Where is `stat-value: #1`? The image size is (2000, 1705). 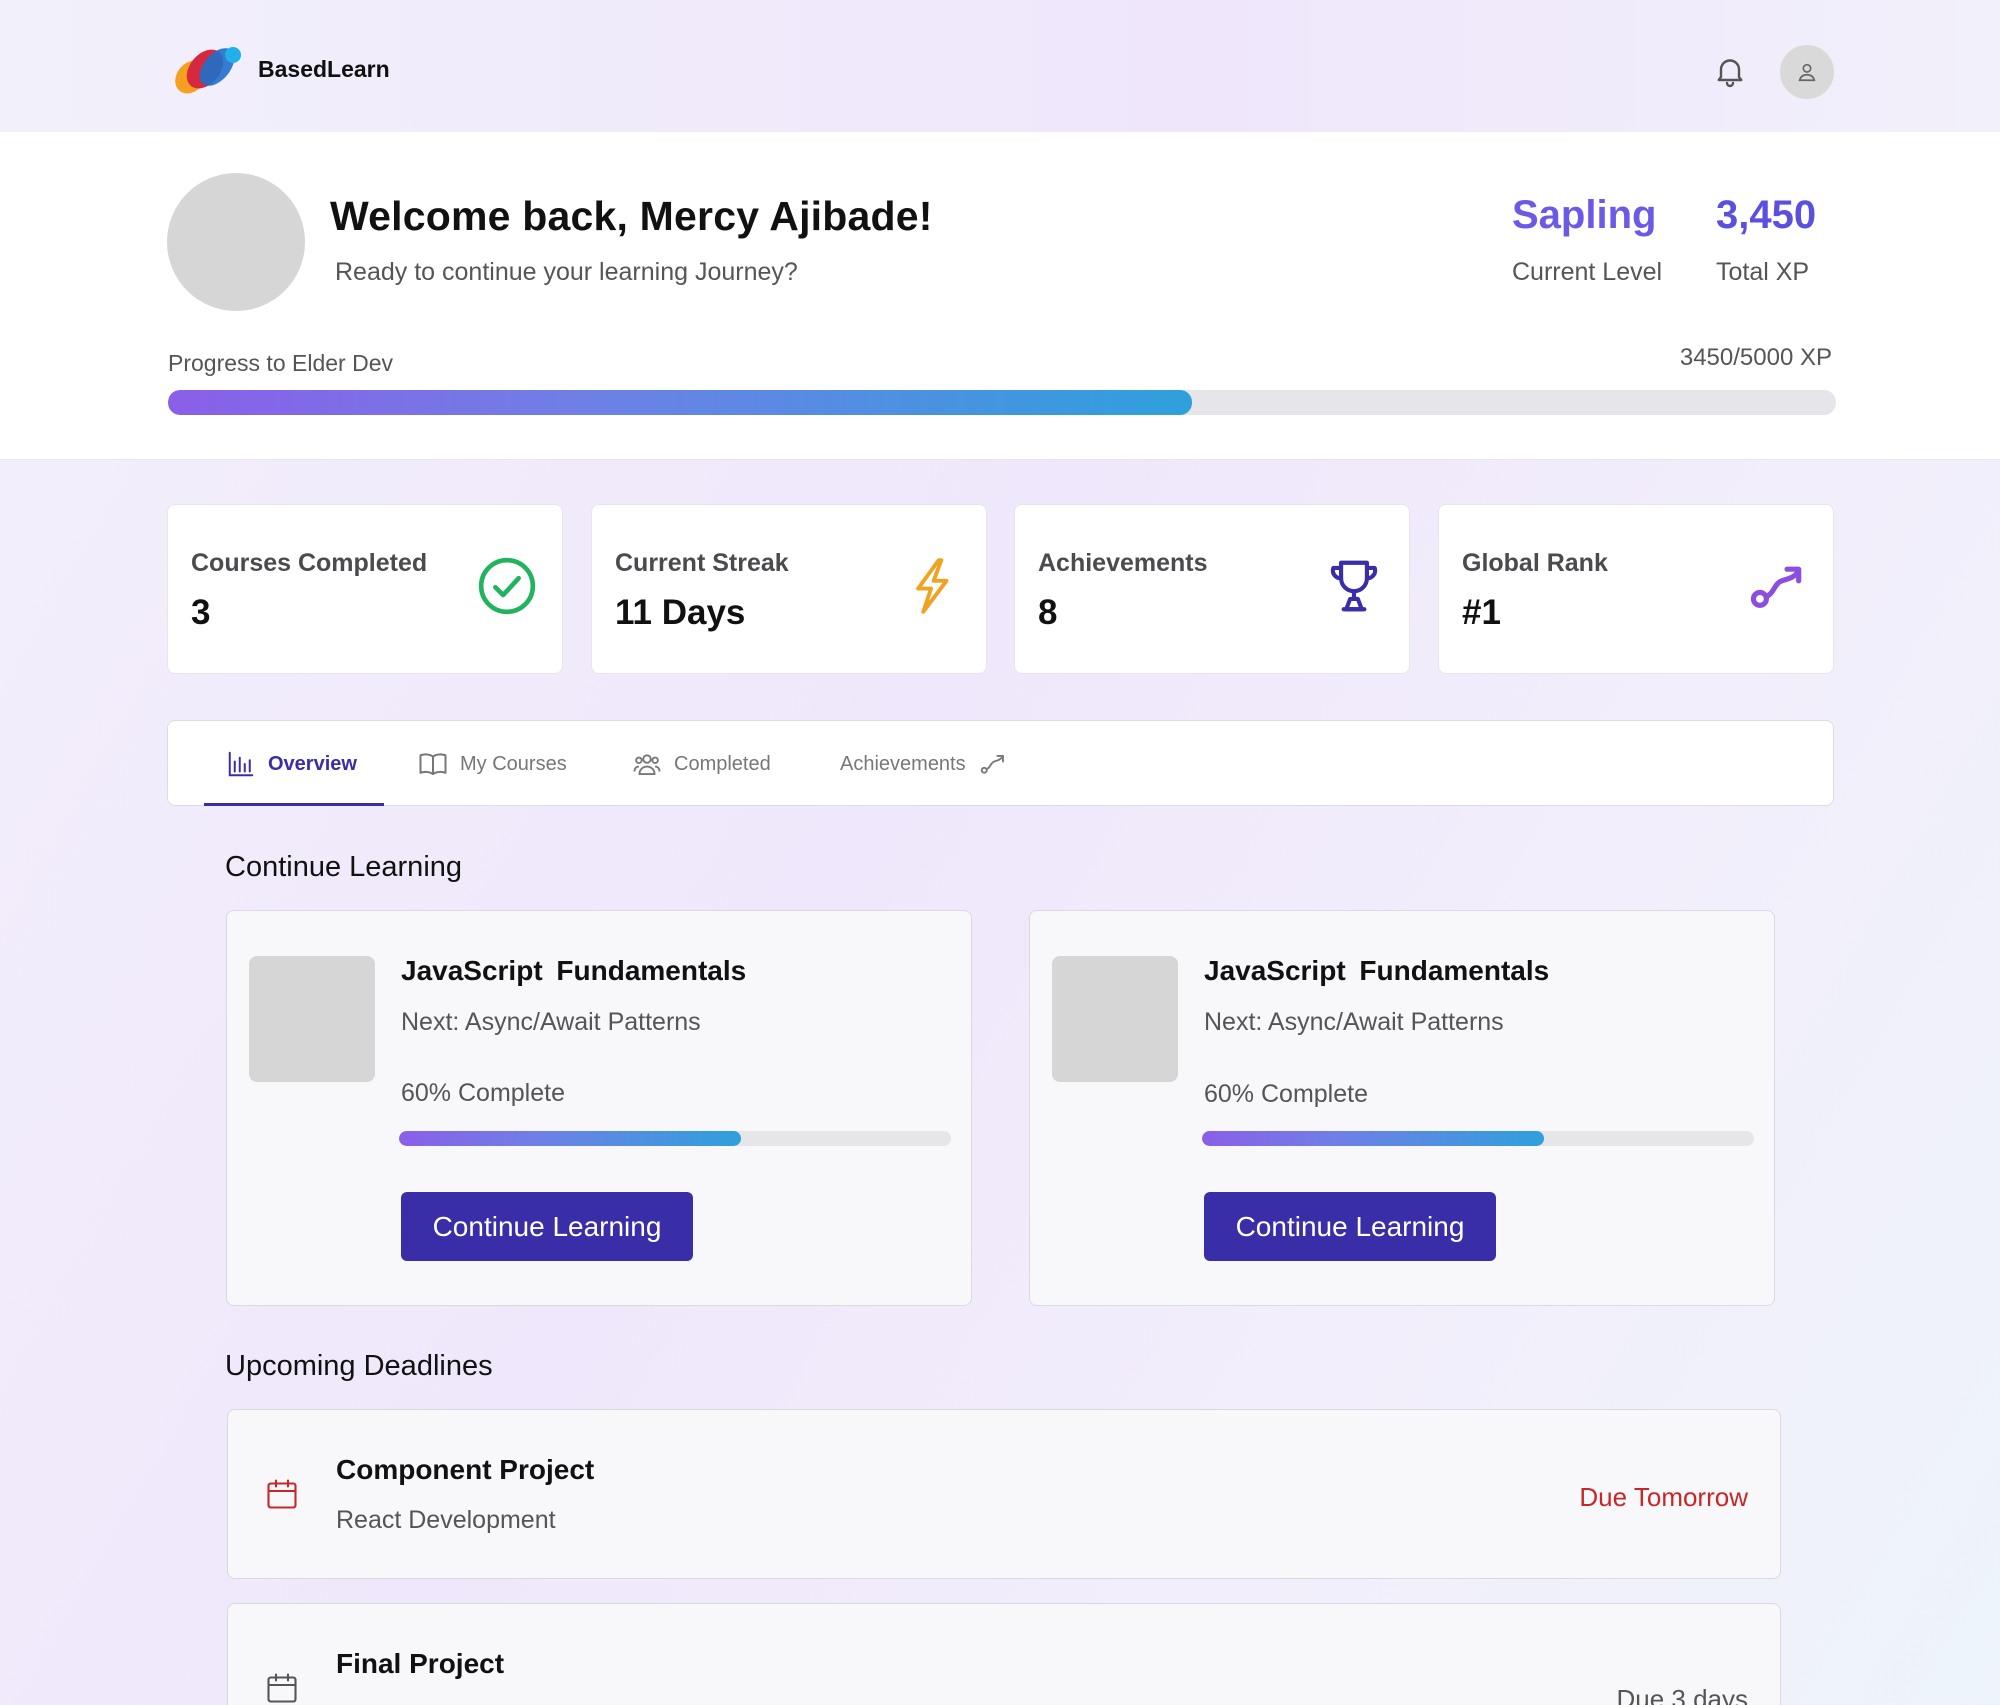
stat-value: #1 is located at coordinates (1481, 612).